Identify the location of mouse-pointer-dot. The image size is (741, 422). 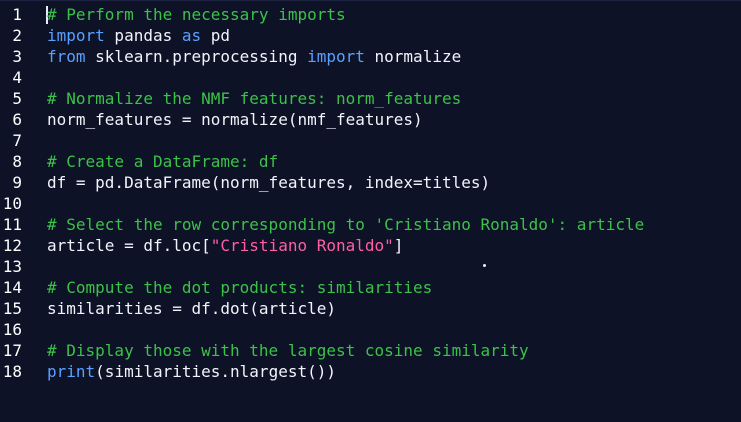
(484, 265).